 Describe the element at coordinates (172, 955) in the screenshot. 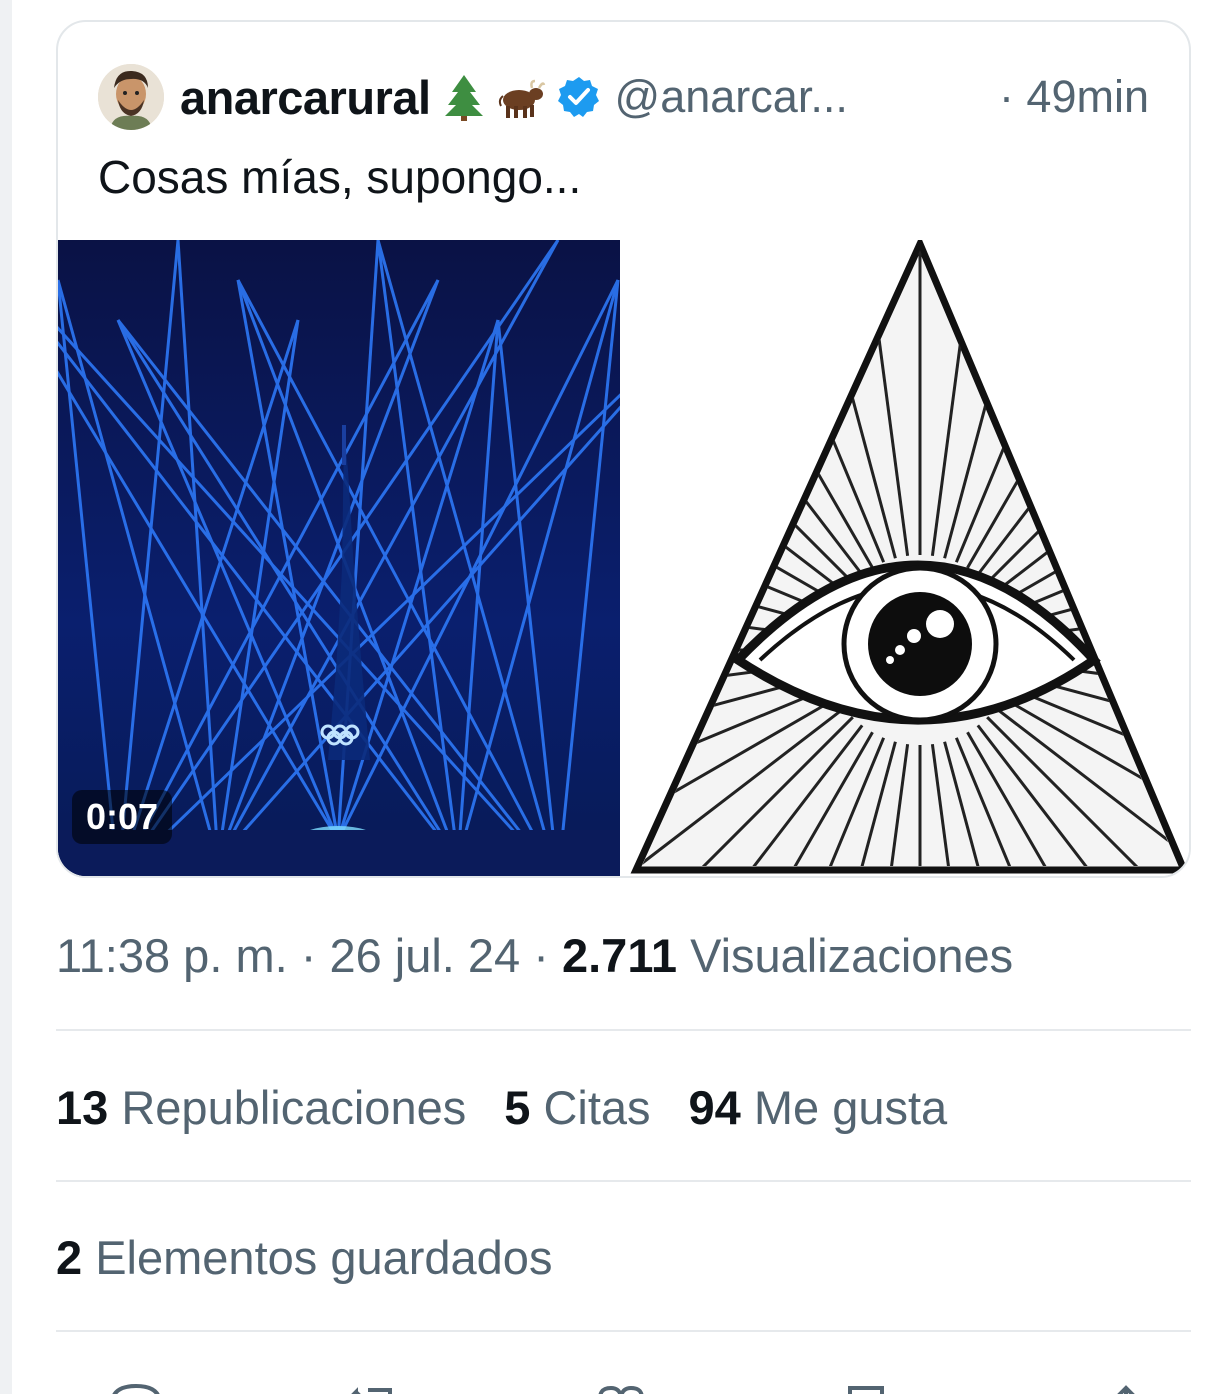

I see `post-timestamp: 11:38 p. m.` at that location.